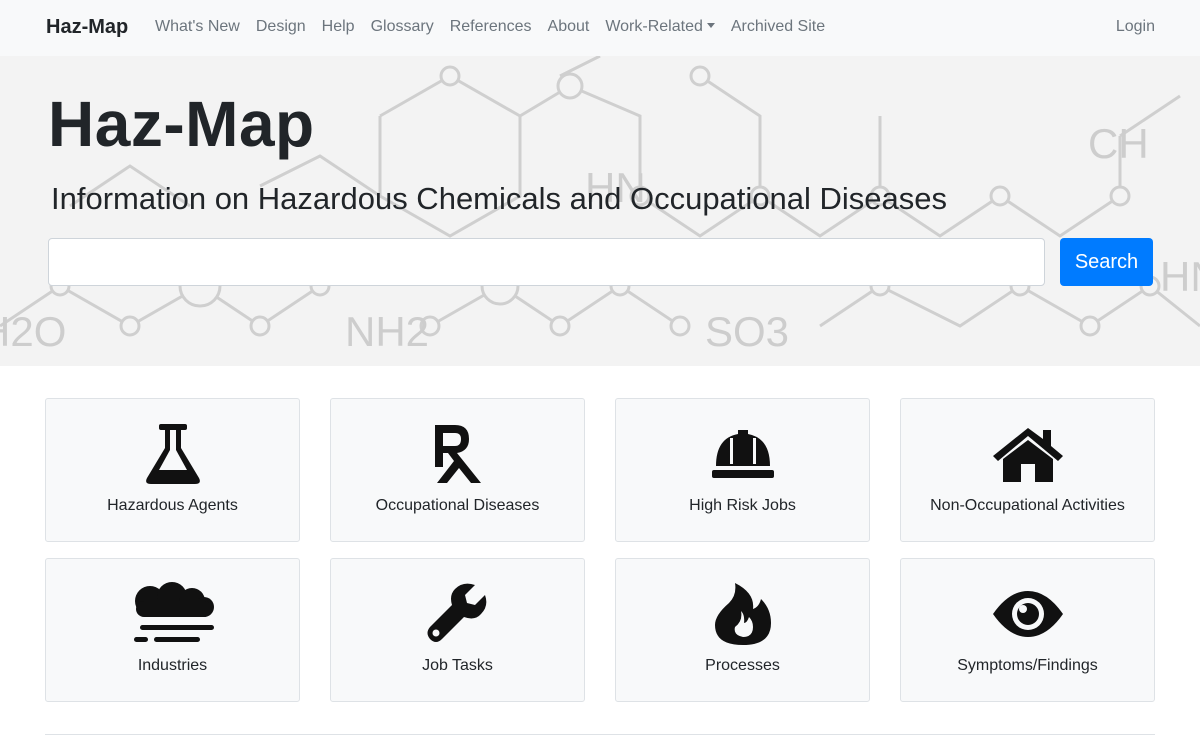 Image resolution: width=1200 pixels, height=740 pixels. I want to click on flask-icon, so click(172, 454).